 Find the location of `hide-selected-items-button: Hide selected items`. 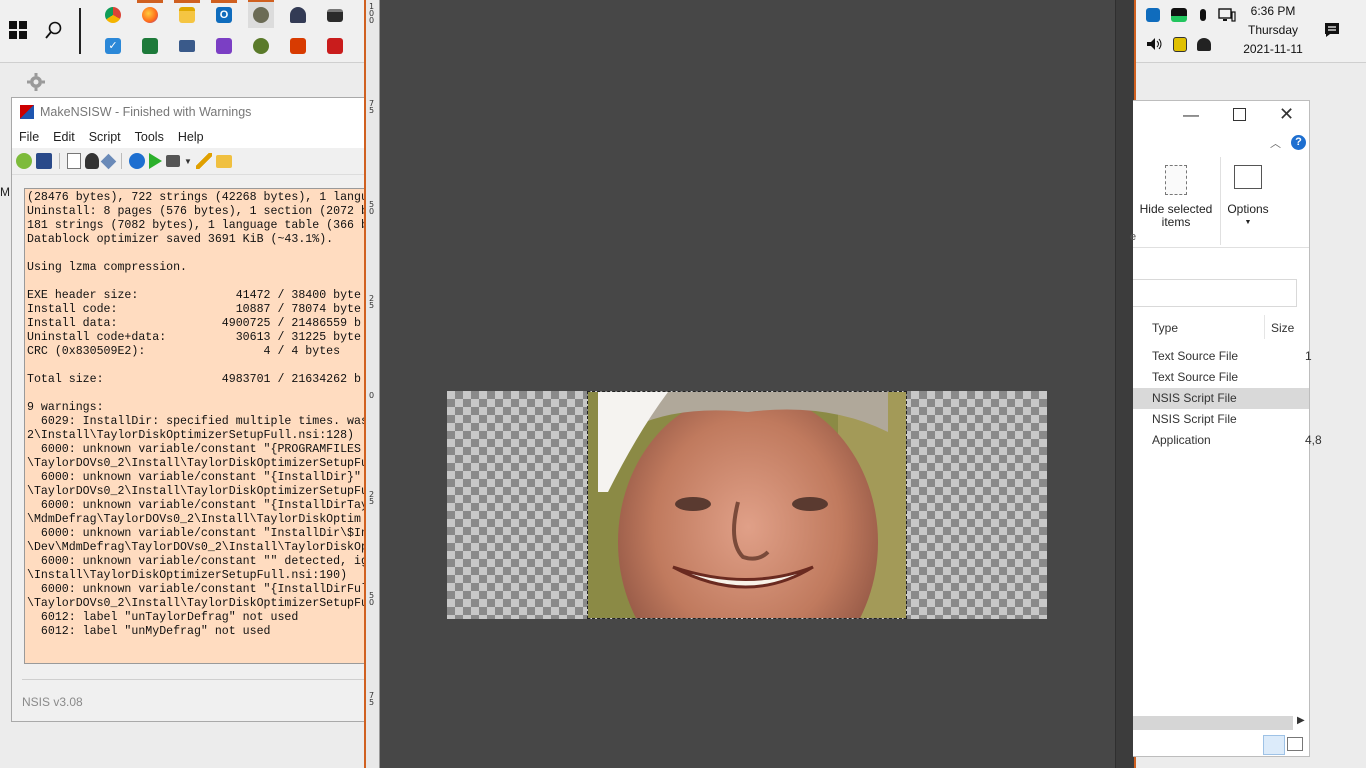

hide-selected-items-button: Hide selected items is located at coordinates (1176, 197).